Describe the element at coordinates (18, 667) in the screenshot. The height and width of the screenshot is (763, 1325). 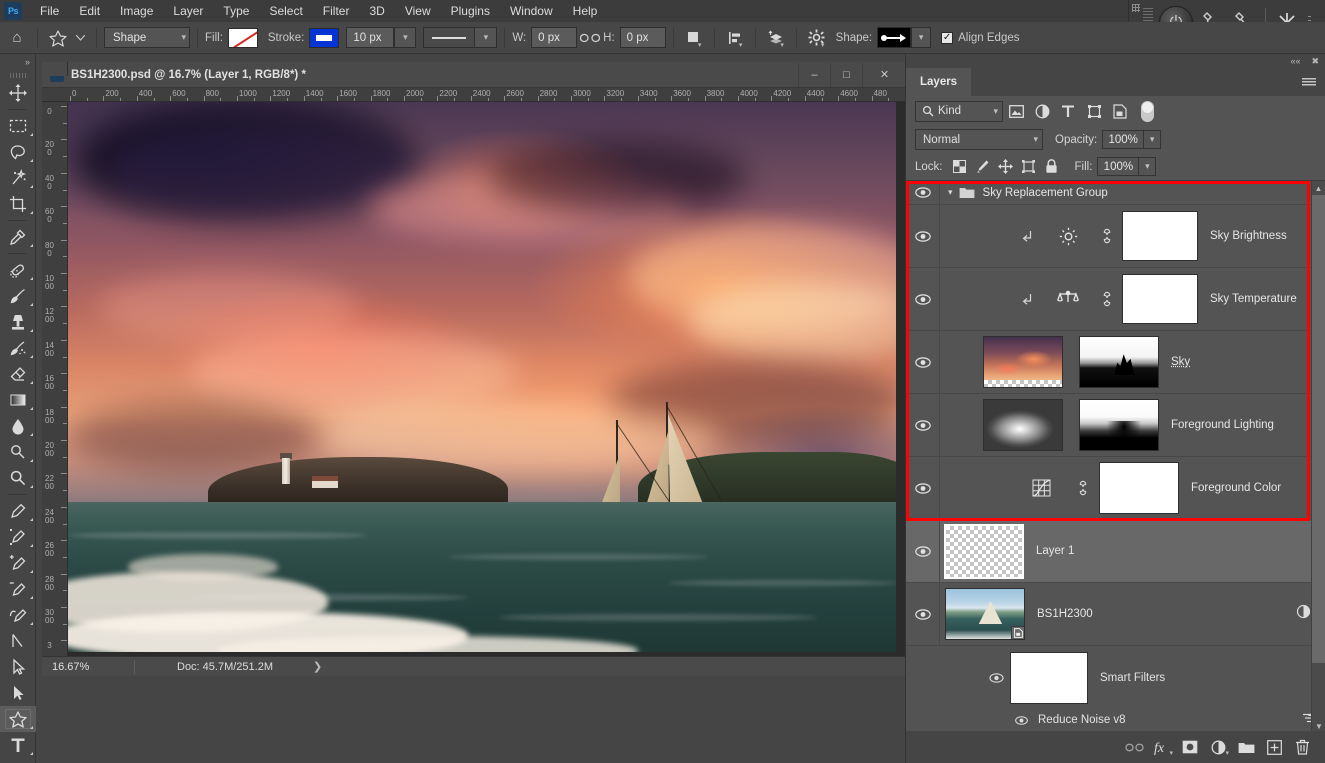
I see `path-selection-tool` at that location.